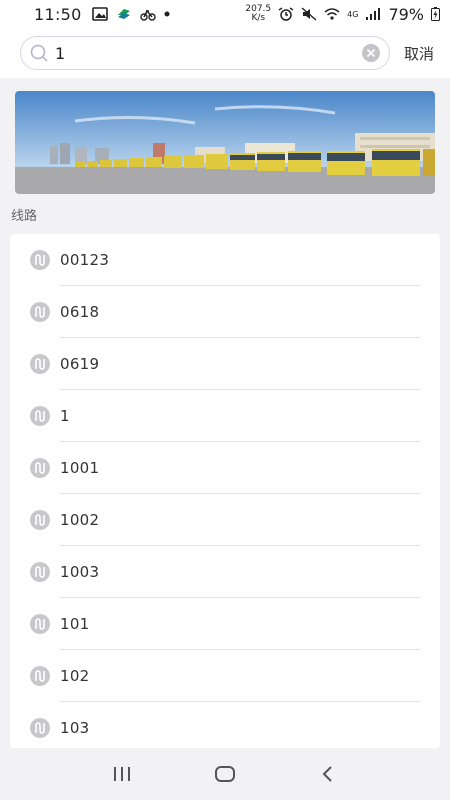 The height and width of the screenshot is (800, 450). Describe the element at coordinates (75, 624) in the screenshot. I see `route-name: 101` at that location.